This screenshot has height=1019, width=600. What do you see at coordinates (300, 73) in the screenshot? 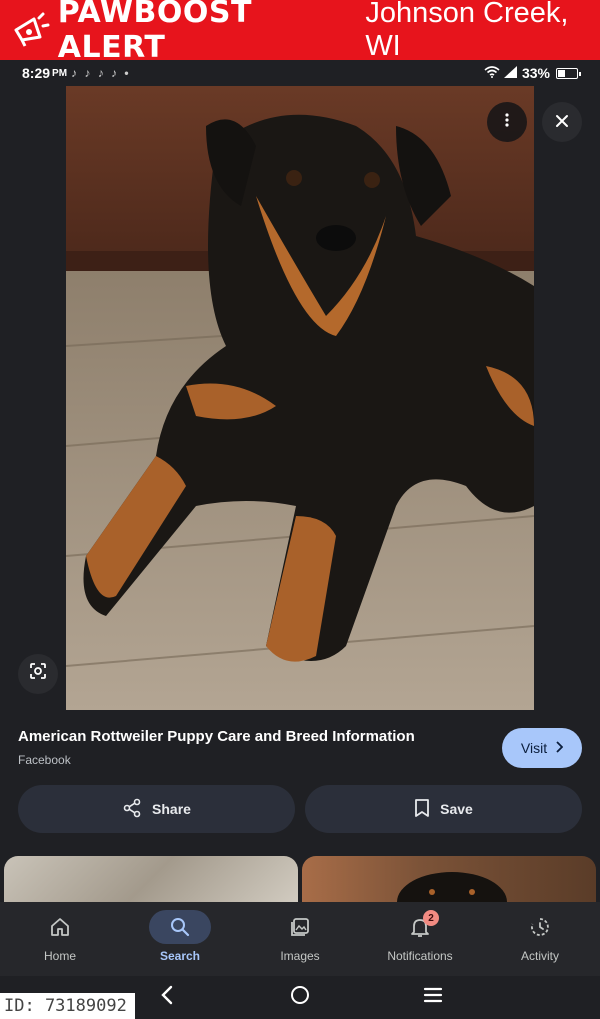
I see `status-bar: 8:29 PM ♪ ♪ ♪ ♪ • 33%` at bounding box center [300, 73].